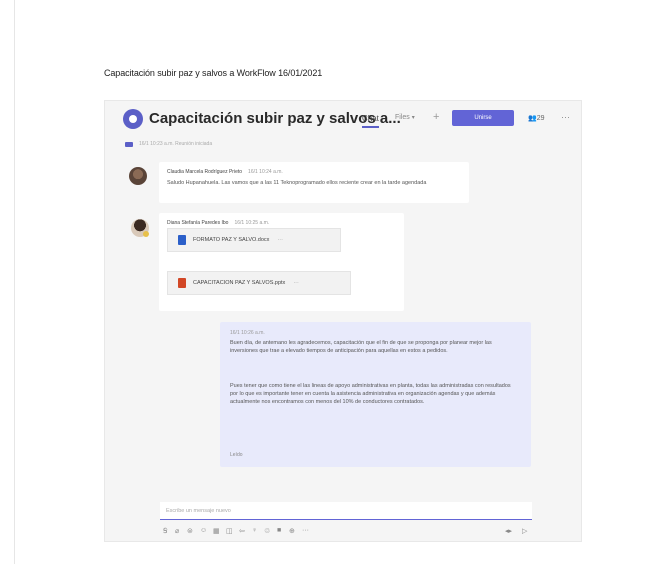 The width and height of the screenshot is (657, 564). I want to click on tab-chat: Chat, so click(370, 121).